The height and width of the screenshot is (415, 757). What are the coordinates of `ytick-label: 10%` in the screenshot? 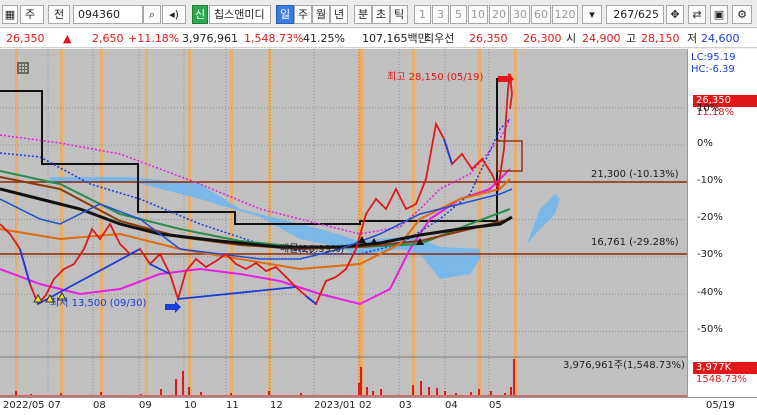 It's located at (708, 108).